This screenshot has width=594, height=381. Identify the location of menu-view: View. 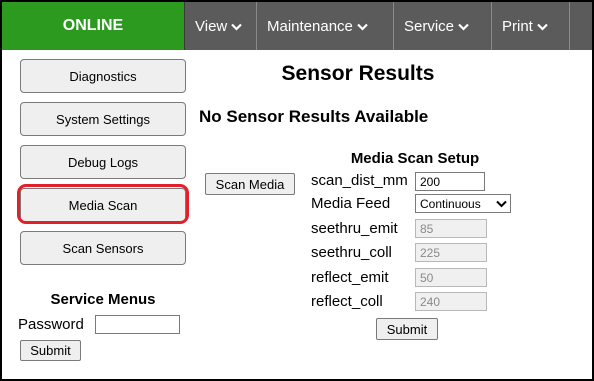
(221, 26).